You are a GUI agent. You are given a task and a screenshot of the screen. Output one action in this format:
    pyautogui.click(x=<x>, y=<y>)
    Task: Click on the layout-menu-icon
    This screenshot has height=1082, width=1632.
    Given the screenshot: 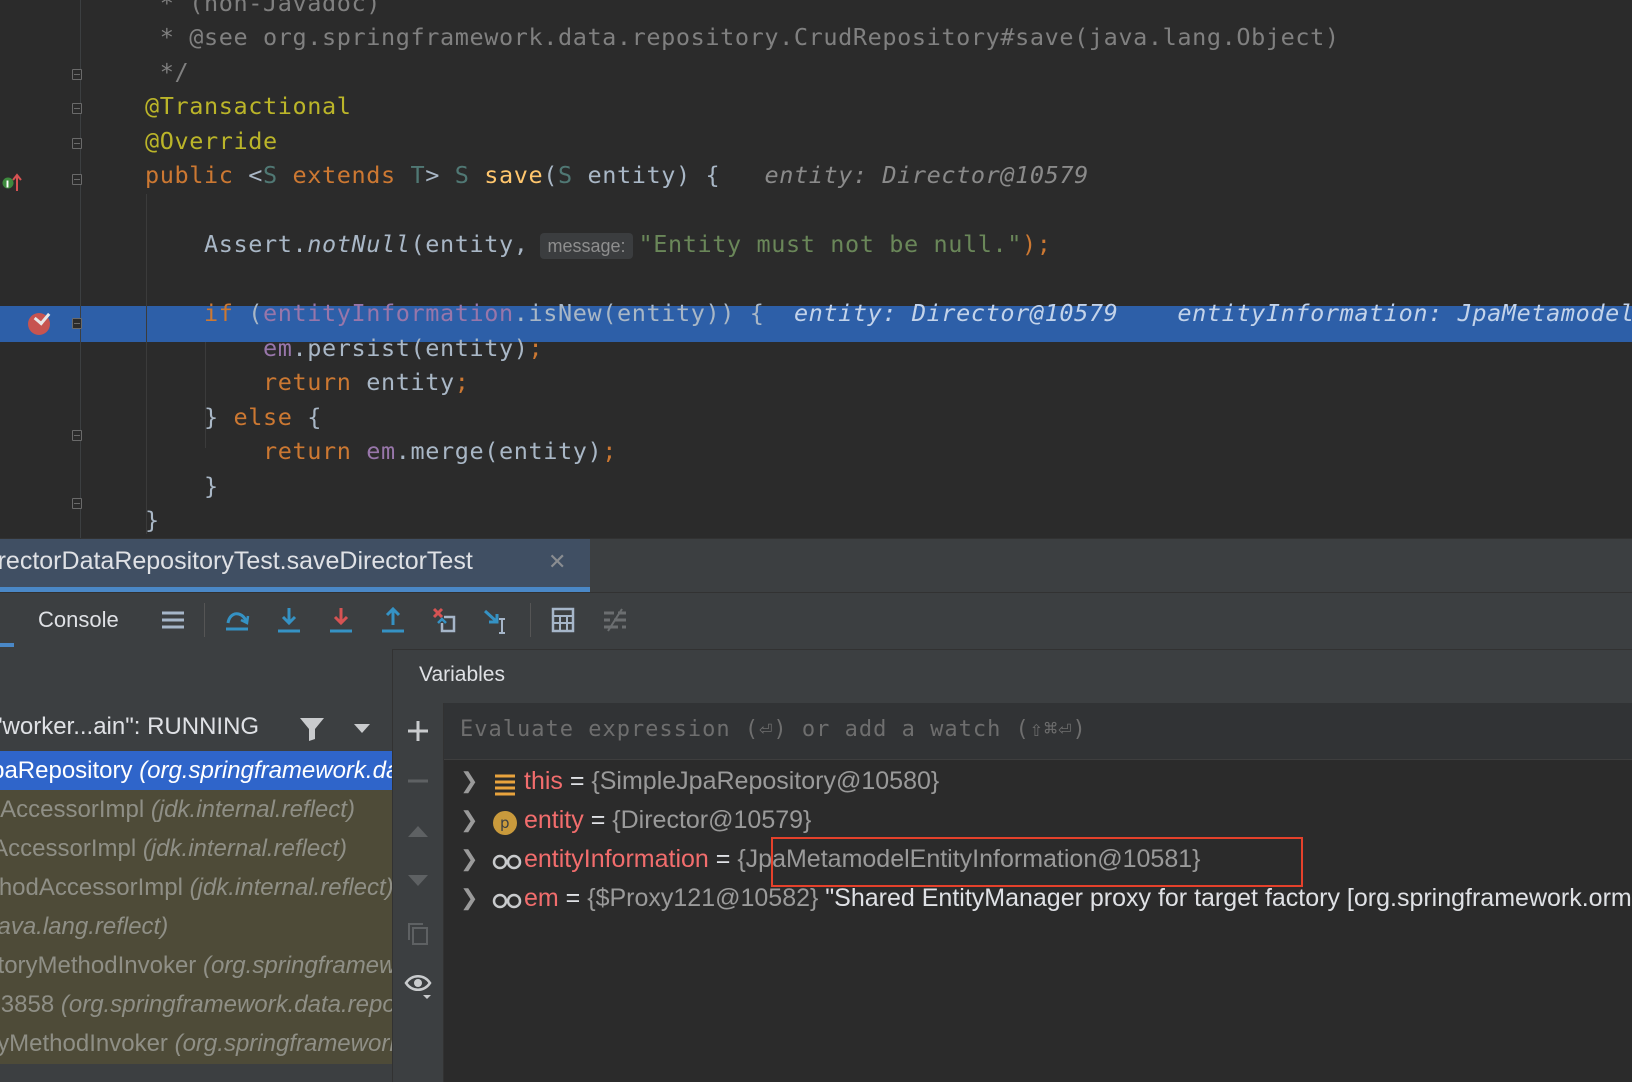 What is the action you would take?
    pyautogui.click(x=173, y=620)
    